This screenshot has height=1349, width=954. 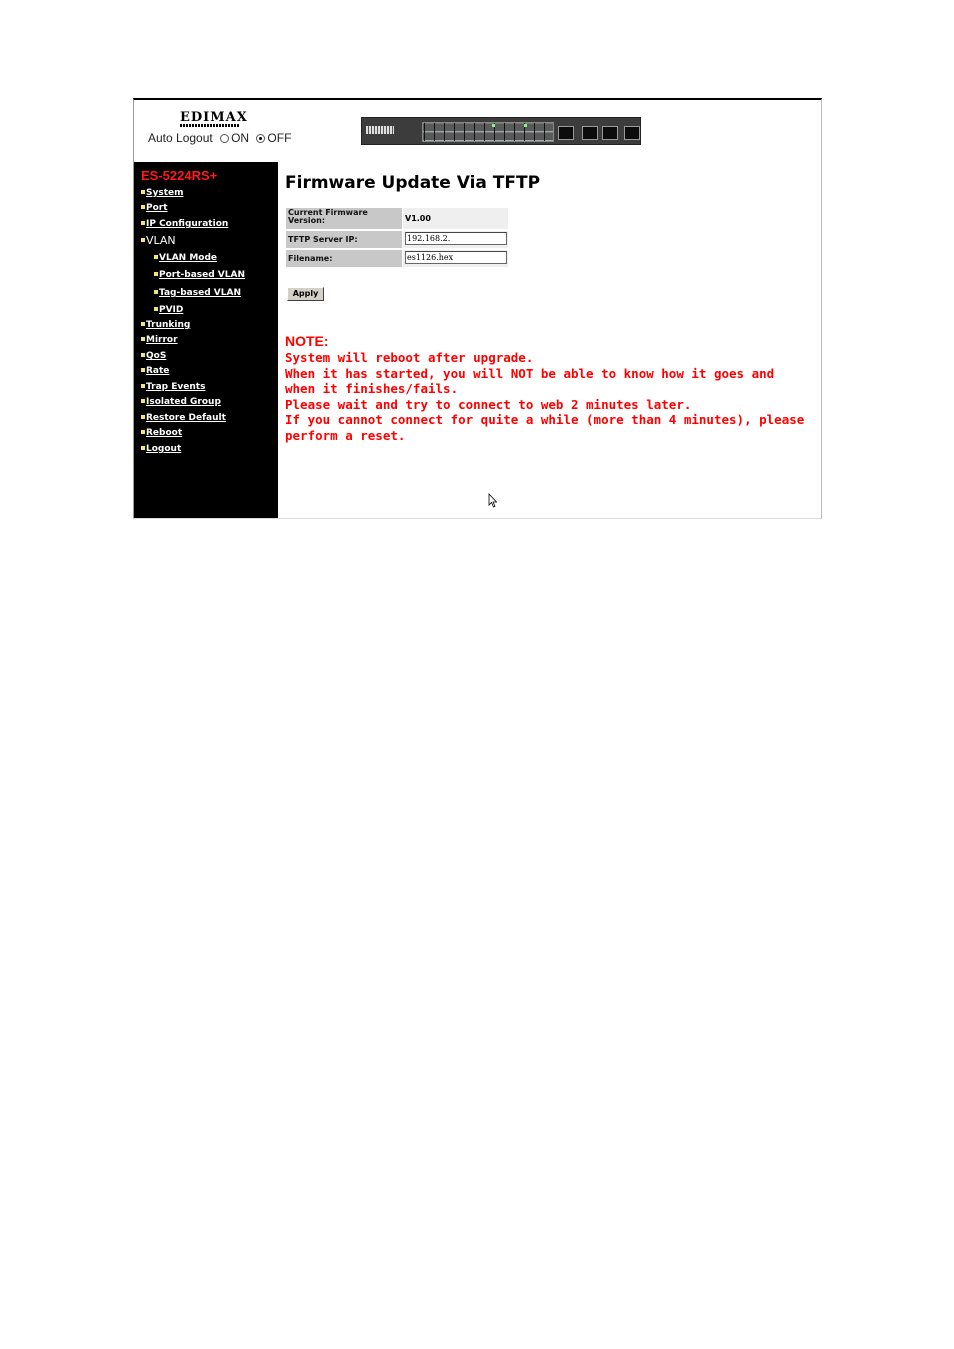 What do you see at coordinates (155, 371) in the screenshot?
I see `nav-rate: Rate` at bounding box center [155, 371].